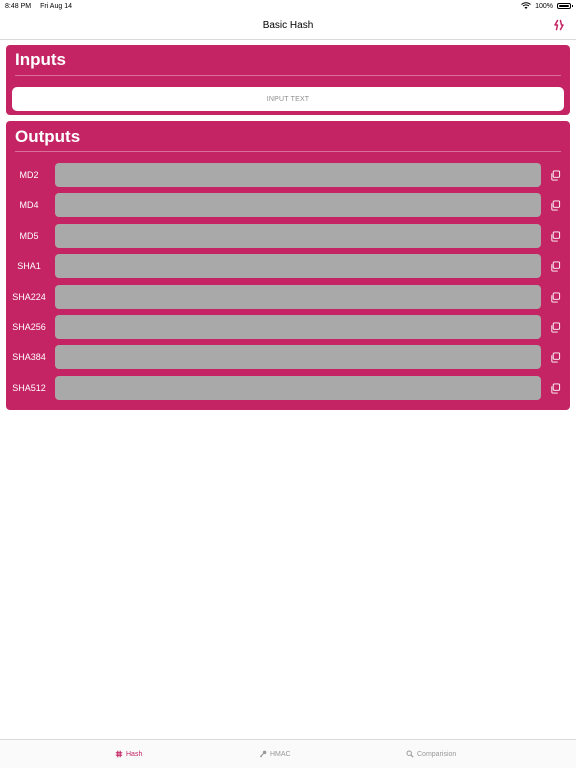 The width and height of the screenshot is (576, 768). What do you see at coordinates (263, 754) in the screenshot?
I see `key-icon` at bounding box center [263, 754].